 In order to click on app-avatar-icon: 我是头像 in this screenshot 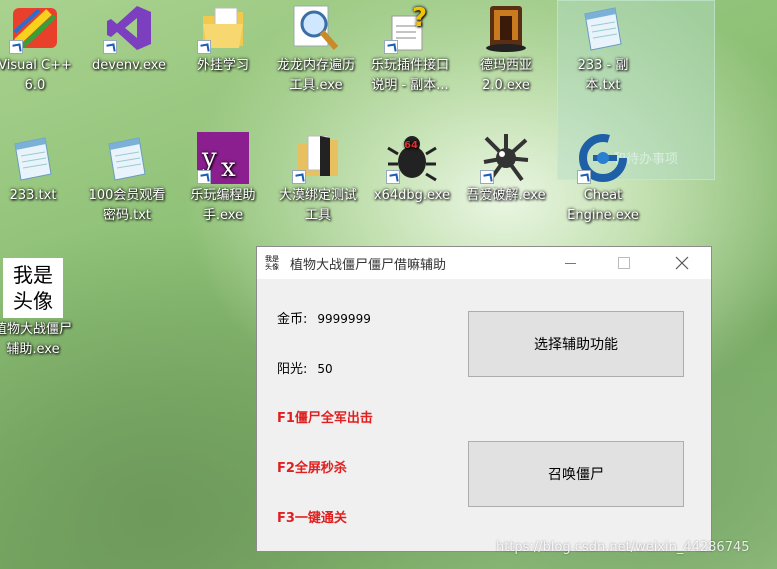, I will do `click(272, 262)`.